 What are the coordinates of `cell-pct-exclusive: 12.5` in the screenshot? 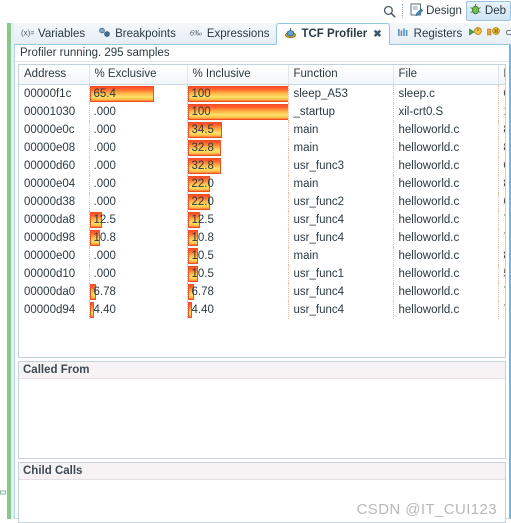 It's located at (138, 219).